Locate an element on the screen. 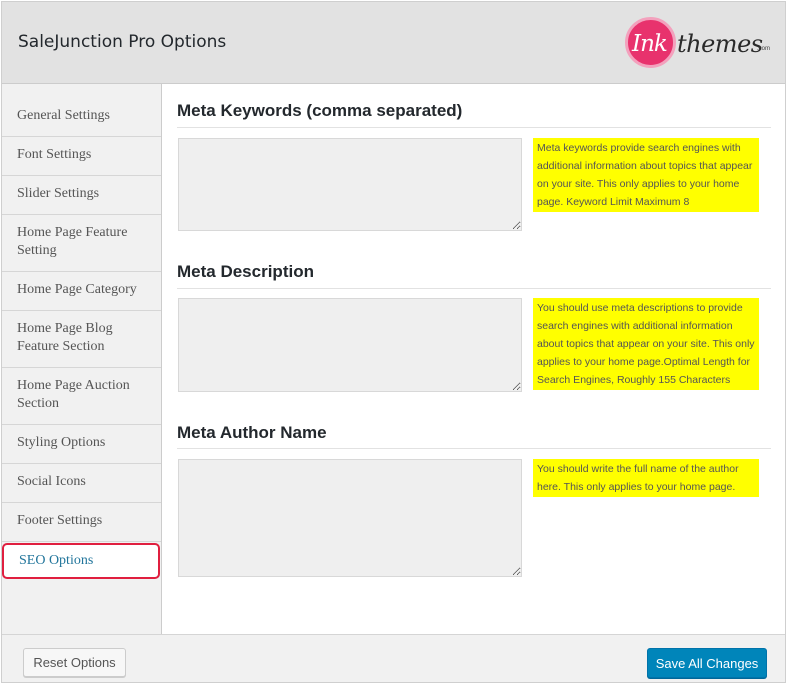 This screenshot has height=684, width=788. logo-suffix: .com is located at coordinates (764, 49).